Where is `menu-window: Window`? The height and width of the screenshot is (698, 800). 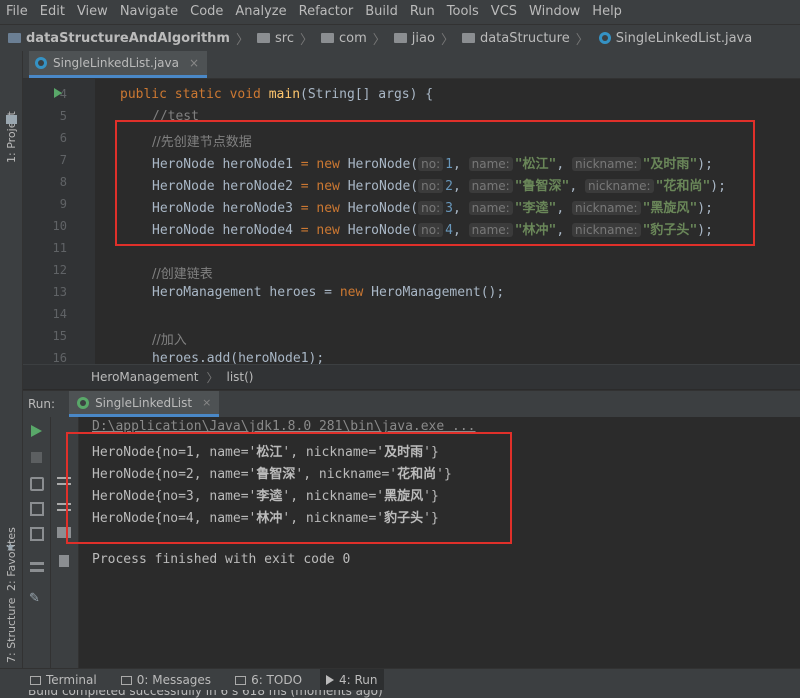
menu-window: Window is located at coordinates (554, 12).